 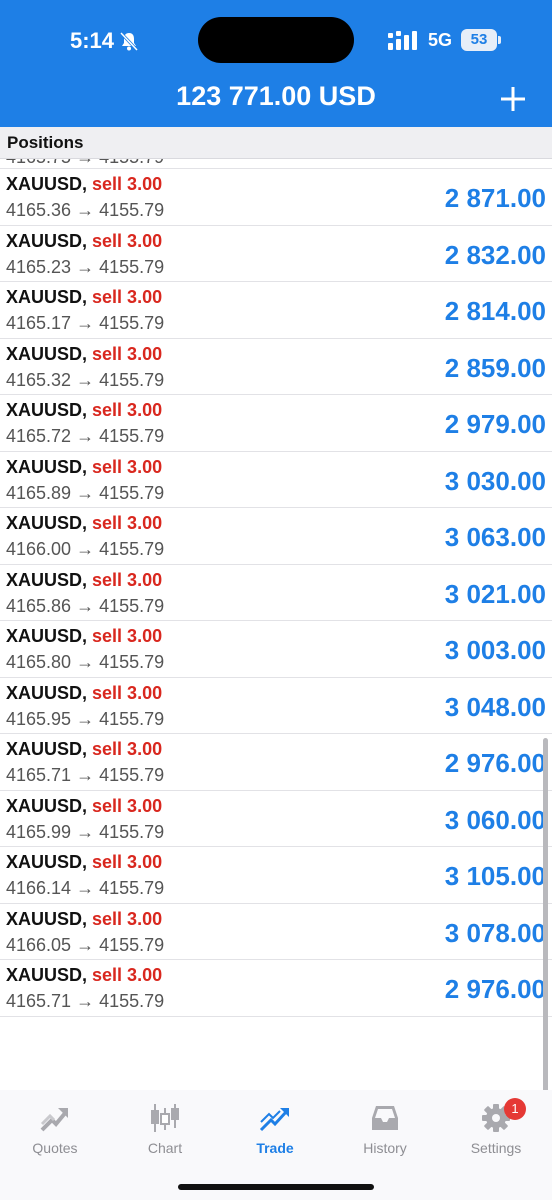 What do you see at coordinates (85, 605) in the screenshot?
I see `price-range: 4165.86 → 4155.79` at bounding box center [85, 605].